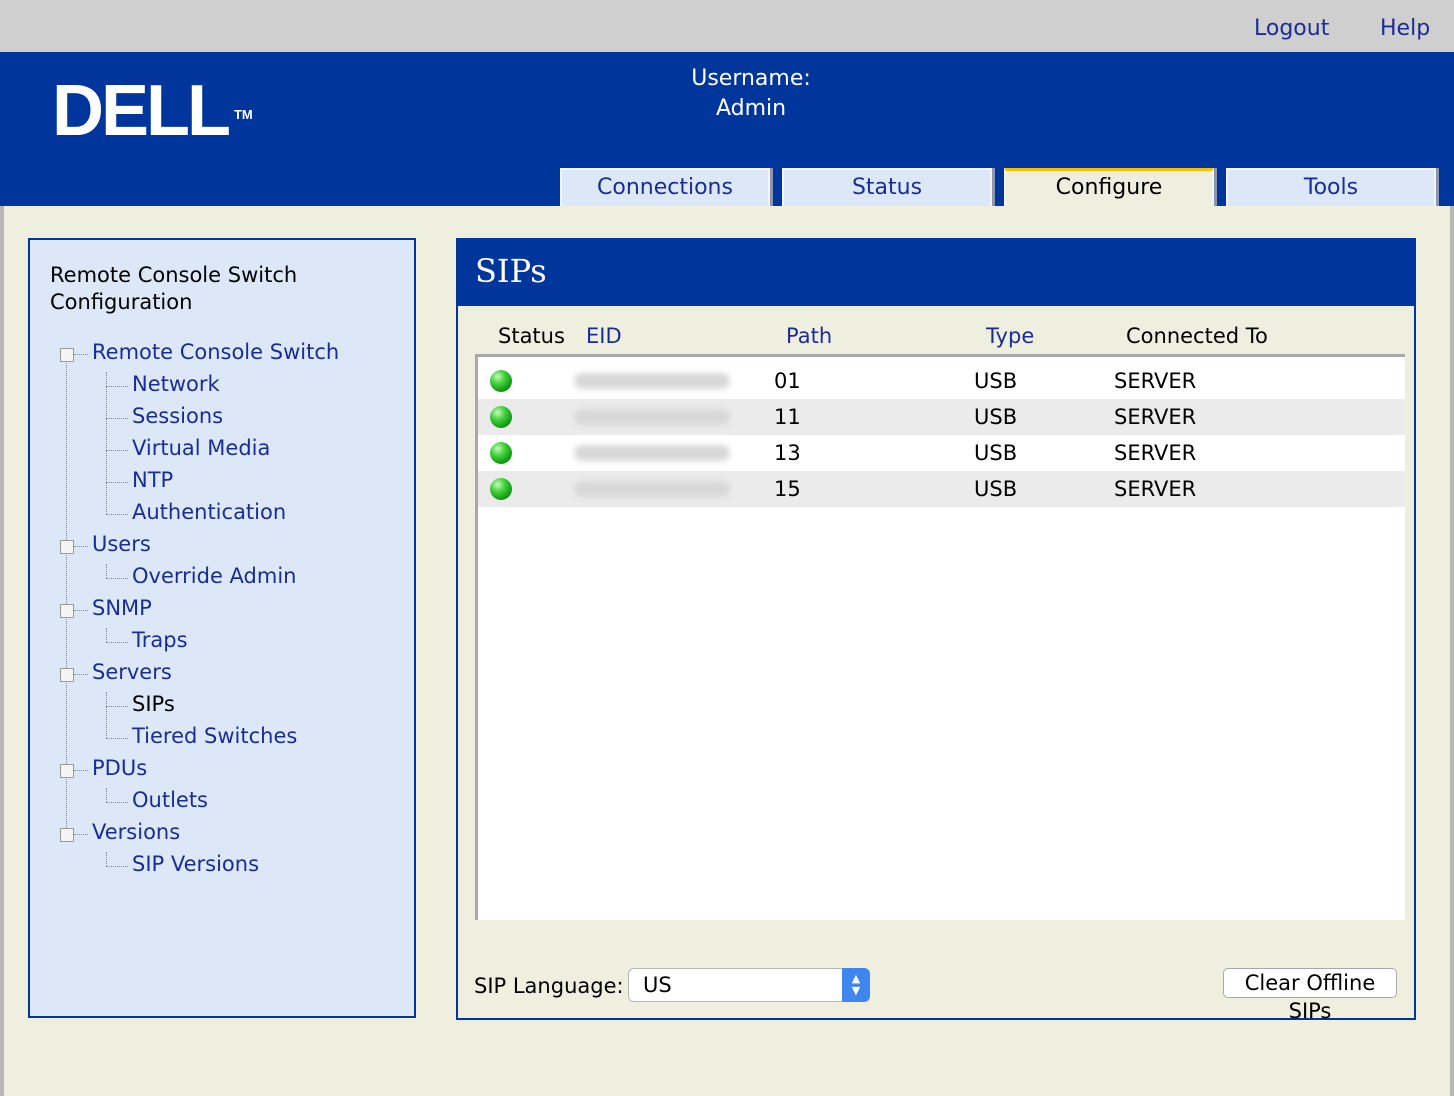  I want to click on navigation-title: Remote Console Switch Configuration, so click(174, 288).